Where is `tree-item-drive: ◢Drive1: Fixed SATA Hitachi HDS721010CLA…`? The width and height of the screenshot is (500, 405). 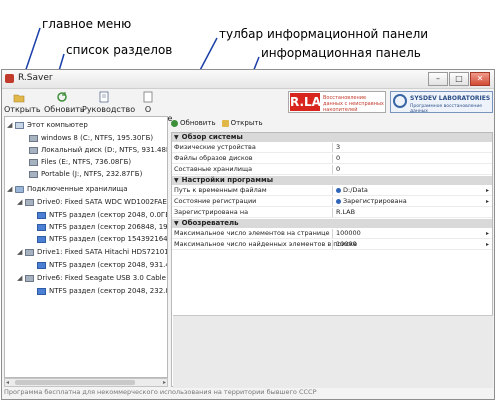
tree-item-drive: ◢Drive1: Fixed SATA Hitachi HDS721010CLA… is located at coordinates (92, 252).